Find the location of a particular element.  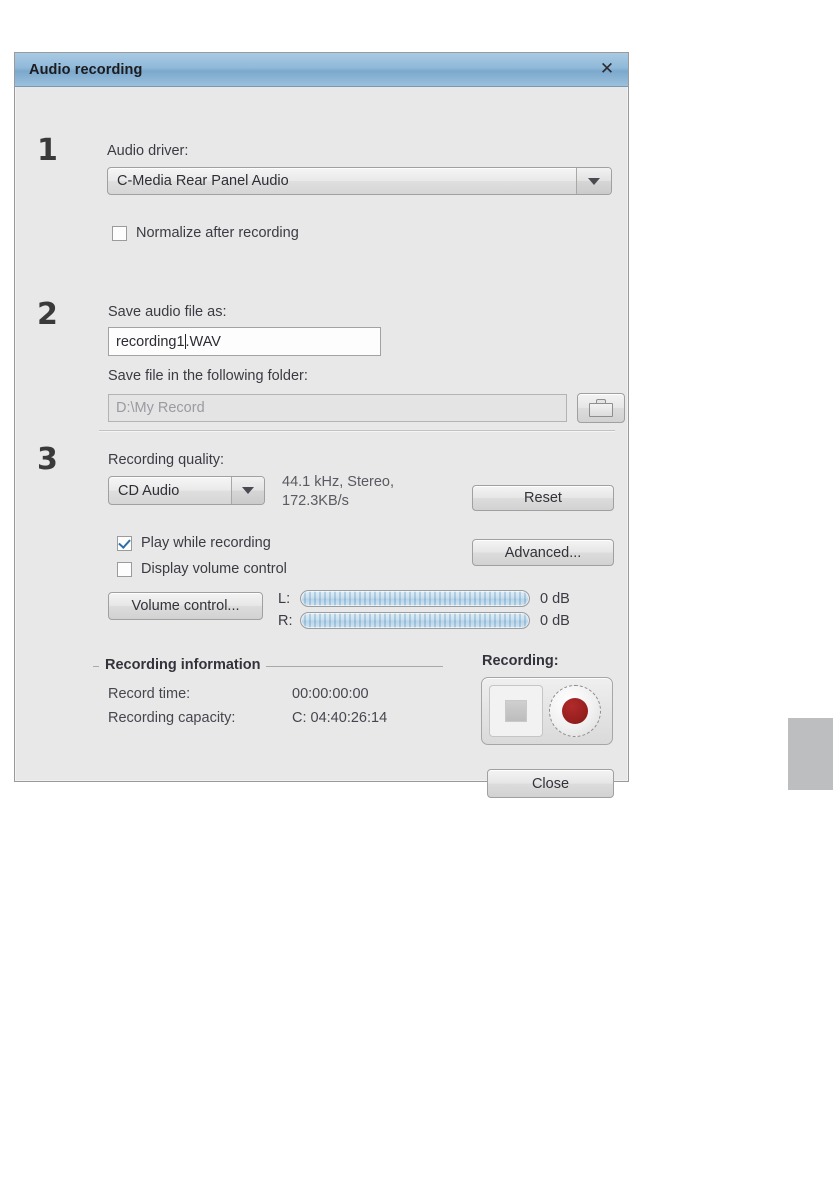

play-while-recording-checkbox: Play while recording is located at coordinates (194, 543).